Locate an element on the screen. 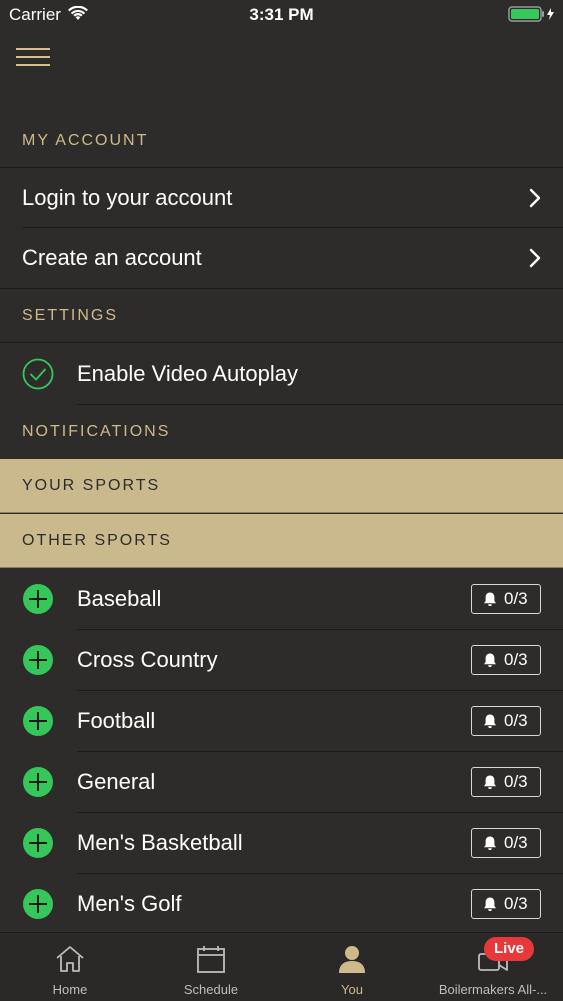 This screenshot has width=563, height=1001. tab-home: Home is located at coordinates (70, 967).